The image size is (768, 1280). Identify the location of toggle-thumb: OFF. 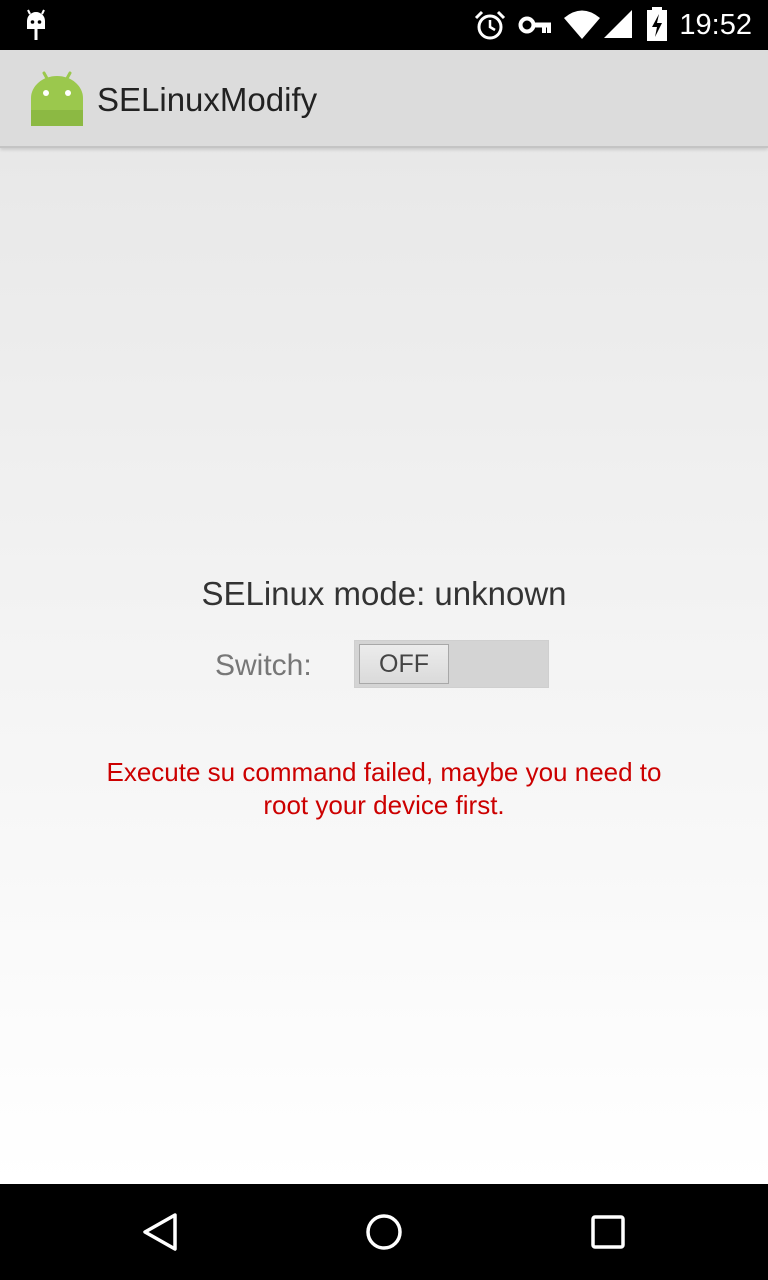
(404, 664).